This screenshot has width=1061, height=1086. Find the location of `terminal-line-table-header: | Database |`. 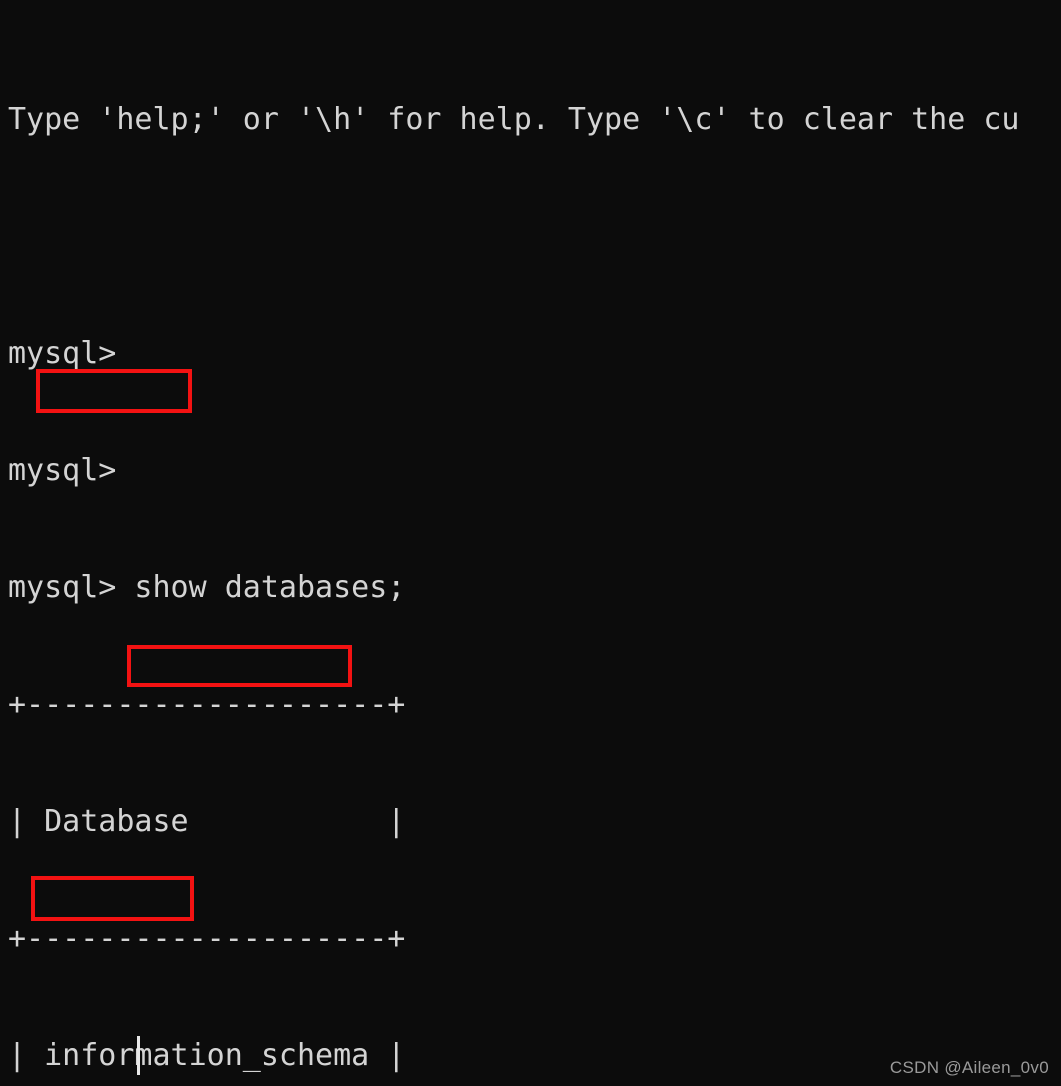

terminal-line-table-header: | Database | is located at coordinates (207, 821).